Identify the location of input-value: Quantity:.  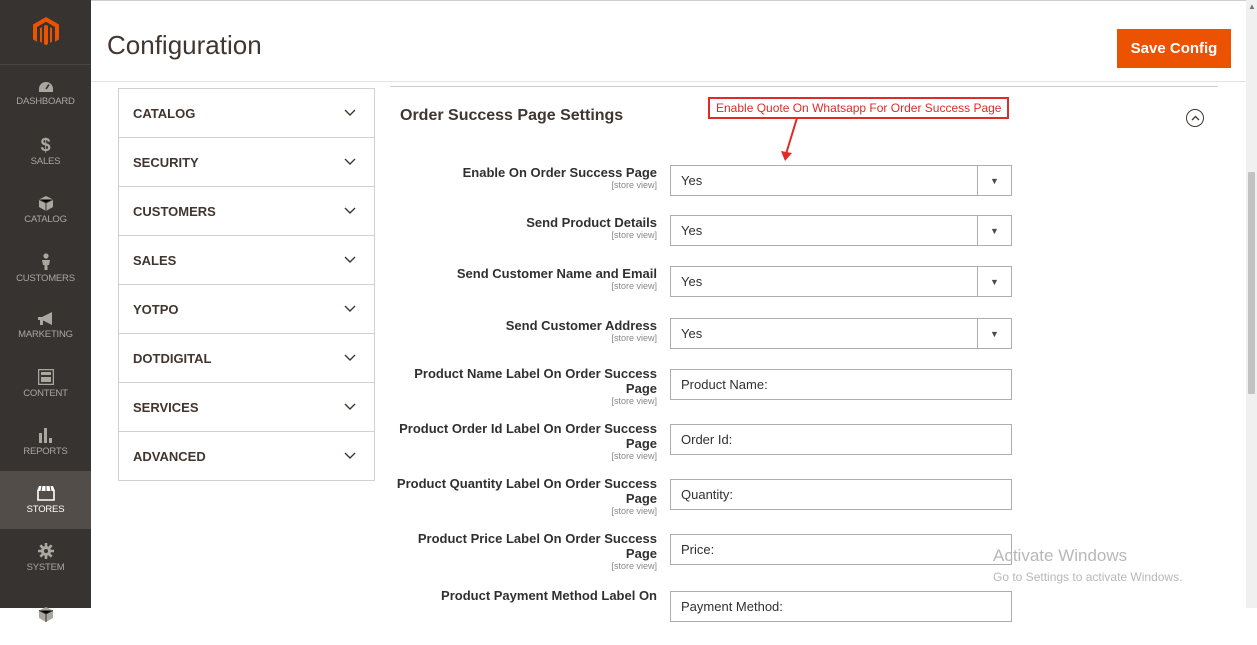
(707, 494).